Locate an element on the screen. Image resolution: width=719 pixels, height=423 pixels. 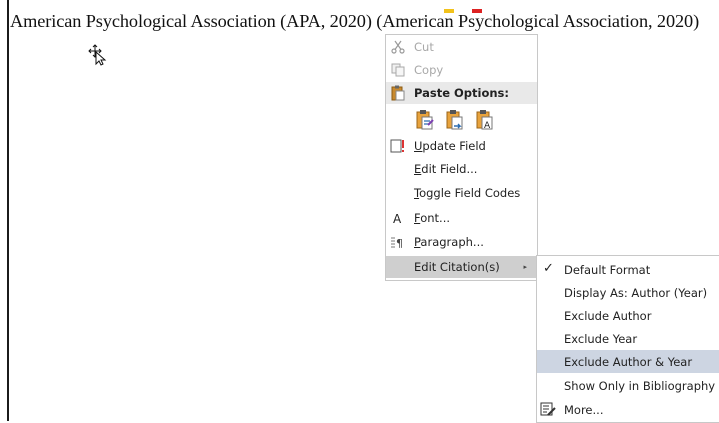
copy-icon is located at coordinates (398, 70).